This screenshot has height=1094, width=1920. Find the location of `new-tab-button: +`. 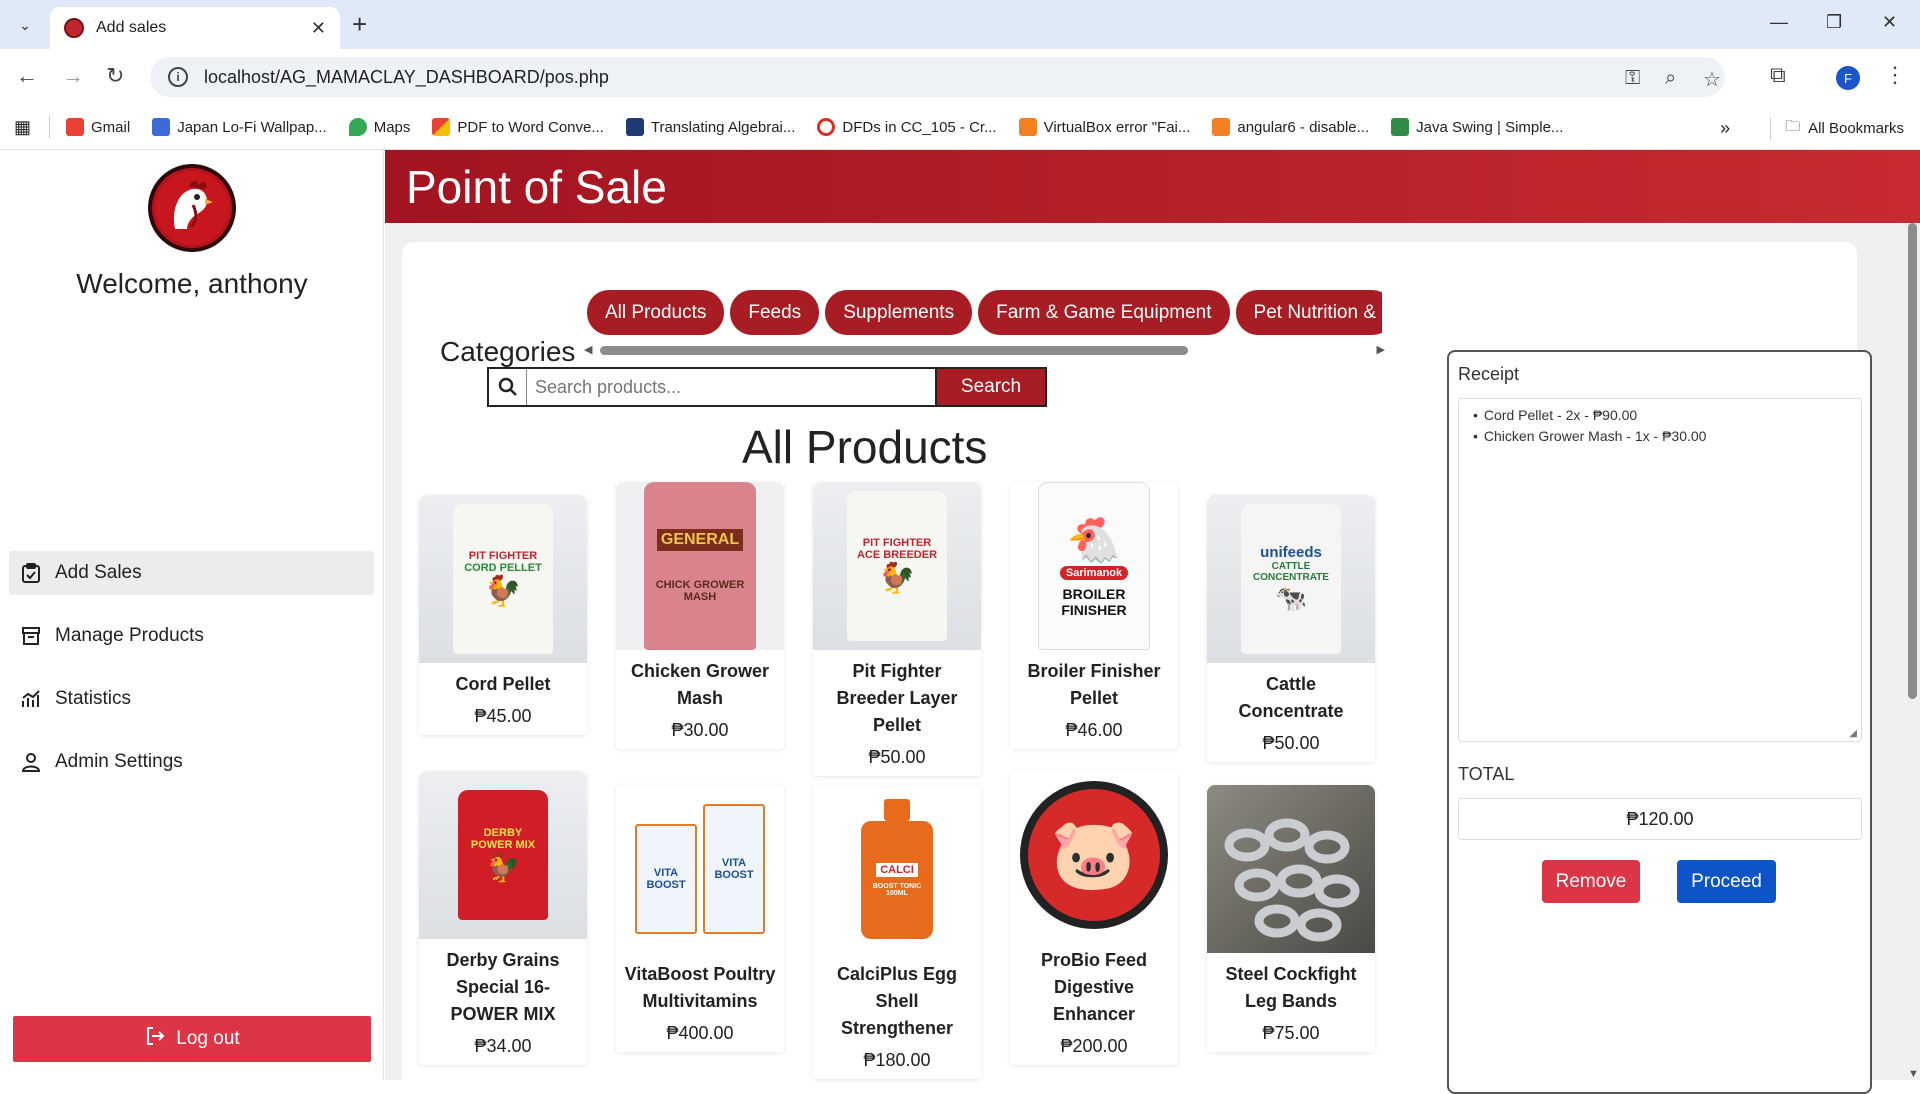

new-tab-button: + is located at coordinates (359, 24).